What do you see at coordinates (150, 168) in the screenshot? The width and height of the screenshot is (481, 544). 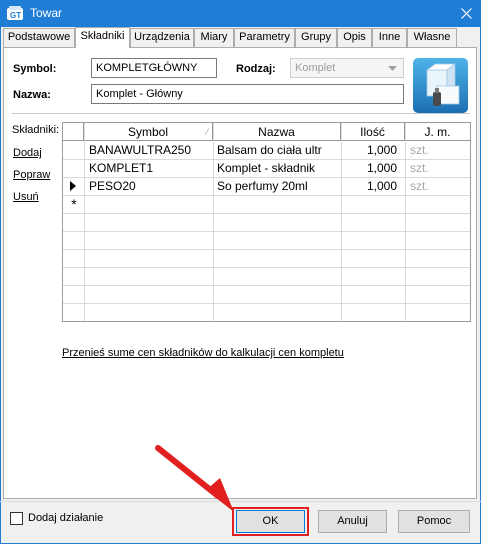 I see `cell-symbol: KOMPLET1` at bounding box center [150, 168].